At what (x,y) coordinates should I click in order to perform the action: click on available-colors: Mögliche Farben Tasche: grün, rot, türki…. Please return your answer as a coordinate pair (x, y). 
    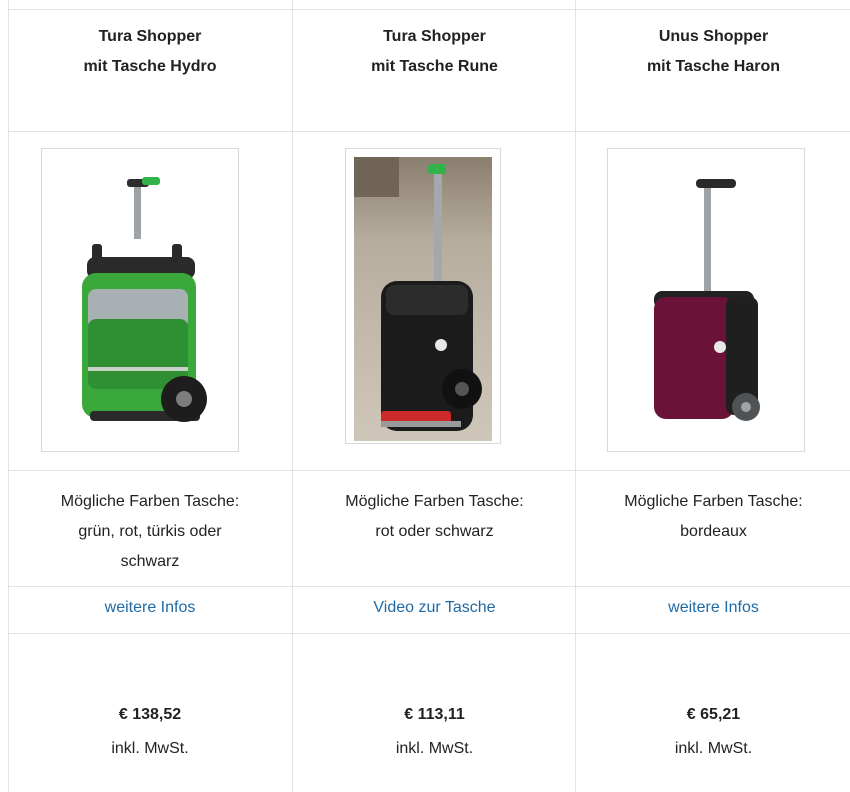
    Looking at the image, I should click on (150, 532).